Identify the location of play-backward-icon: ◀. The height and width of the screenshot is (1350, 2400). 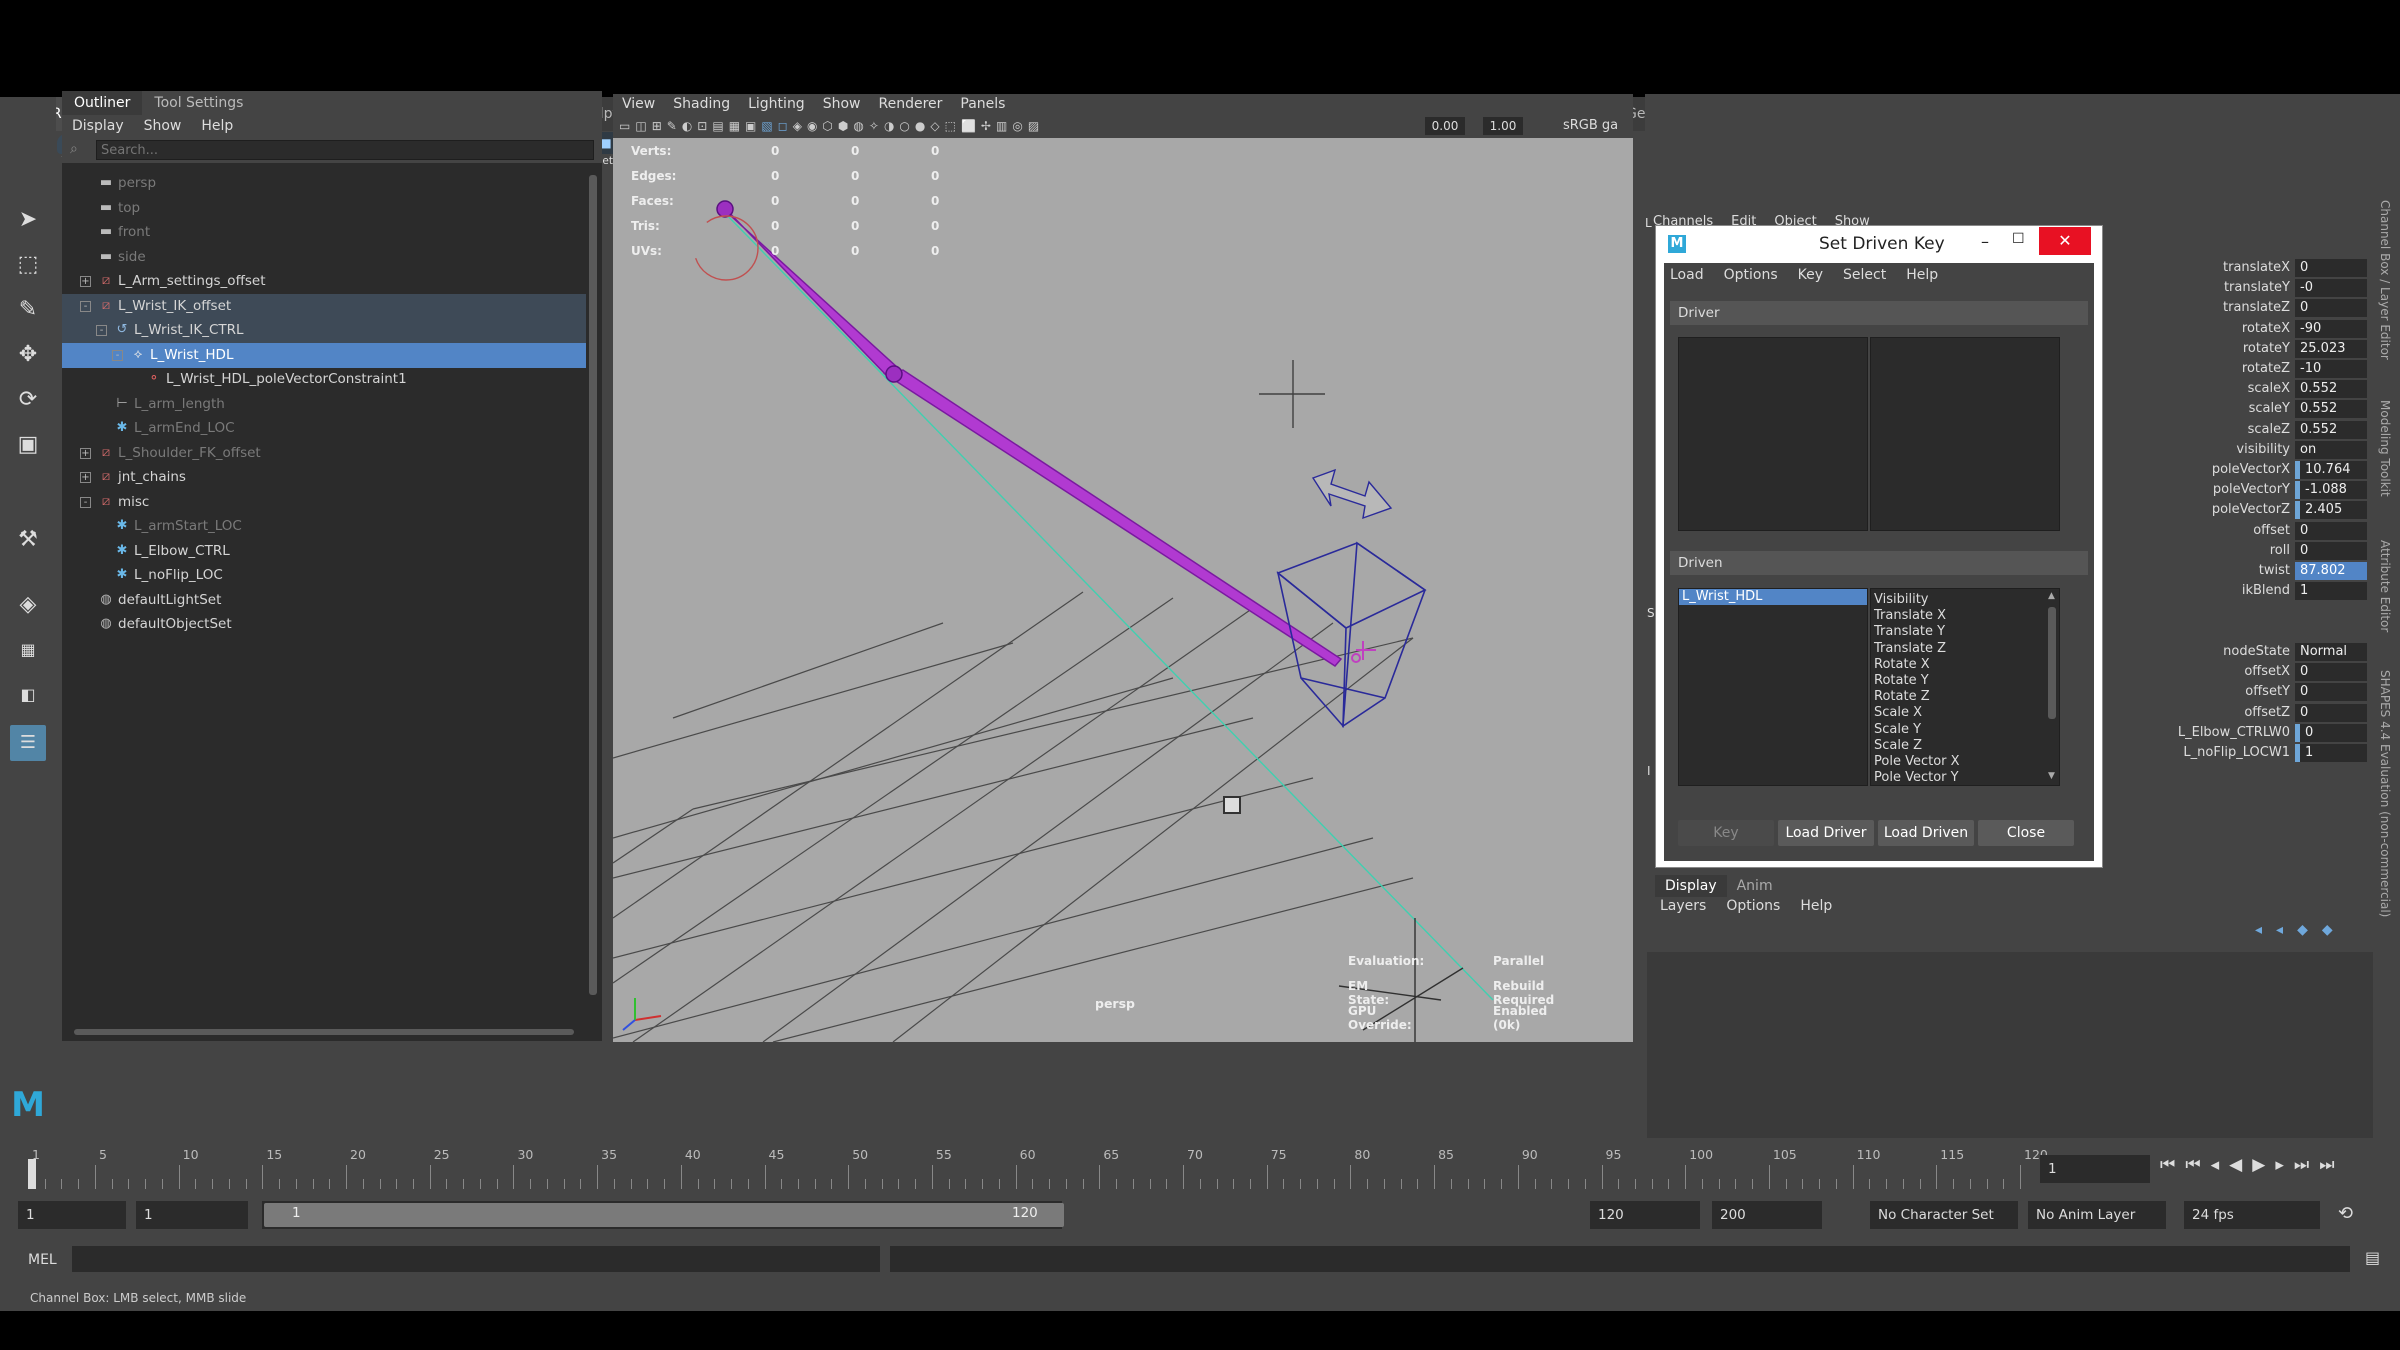
(2235, 1165).